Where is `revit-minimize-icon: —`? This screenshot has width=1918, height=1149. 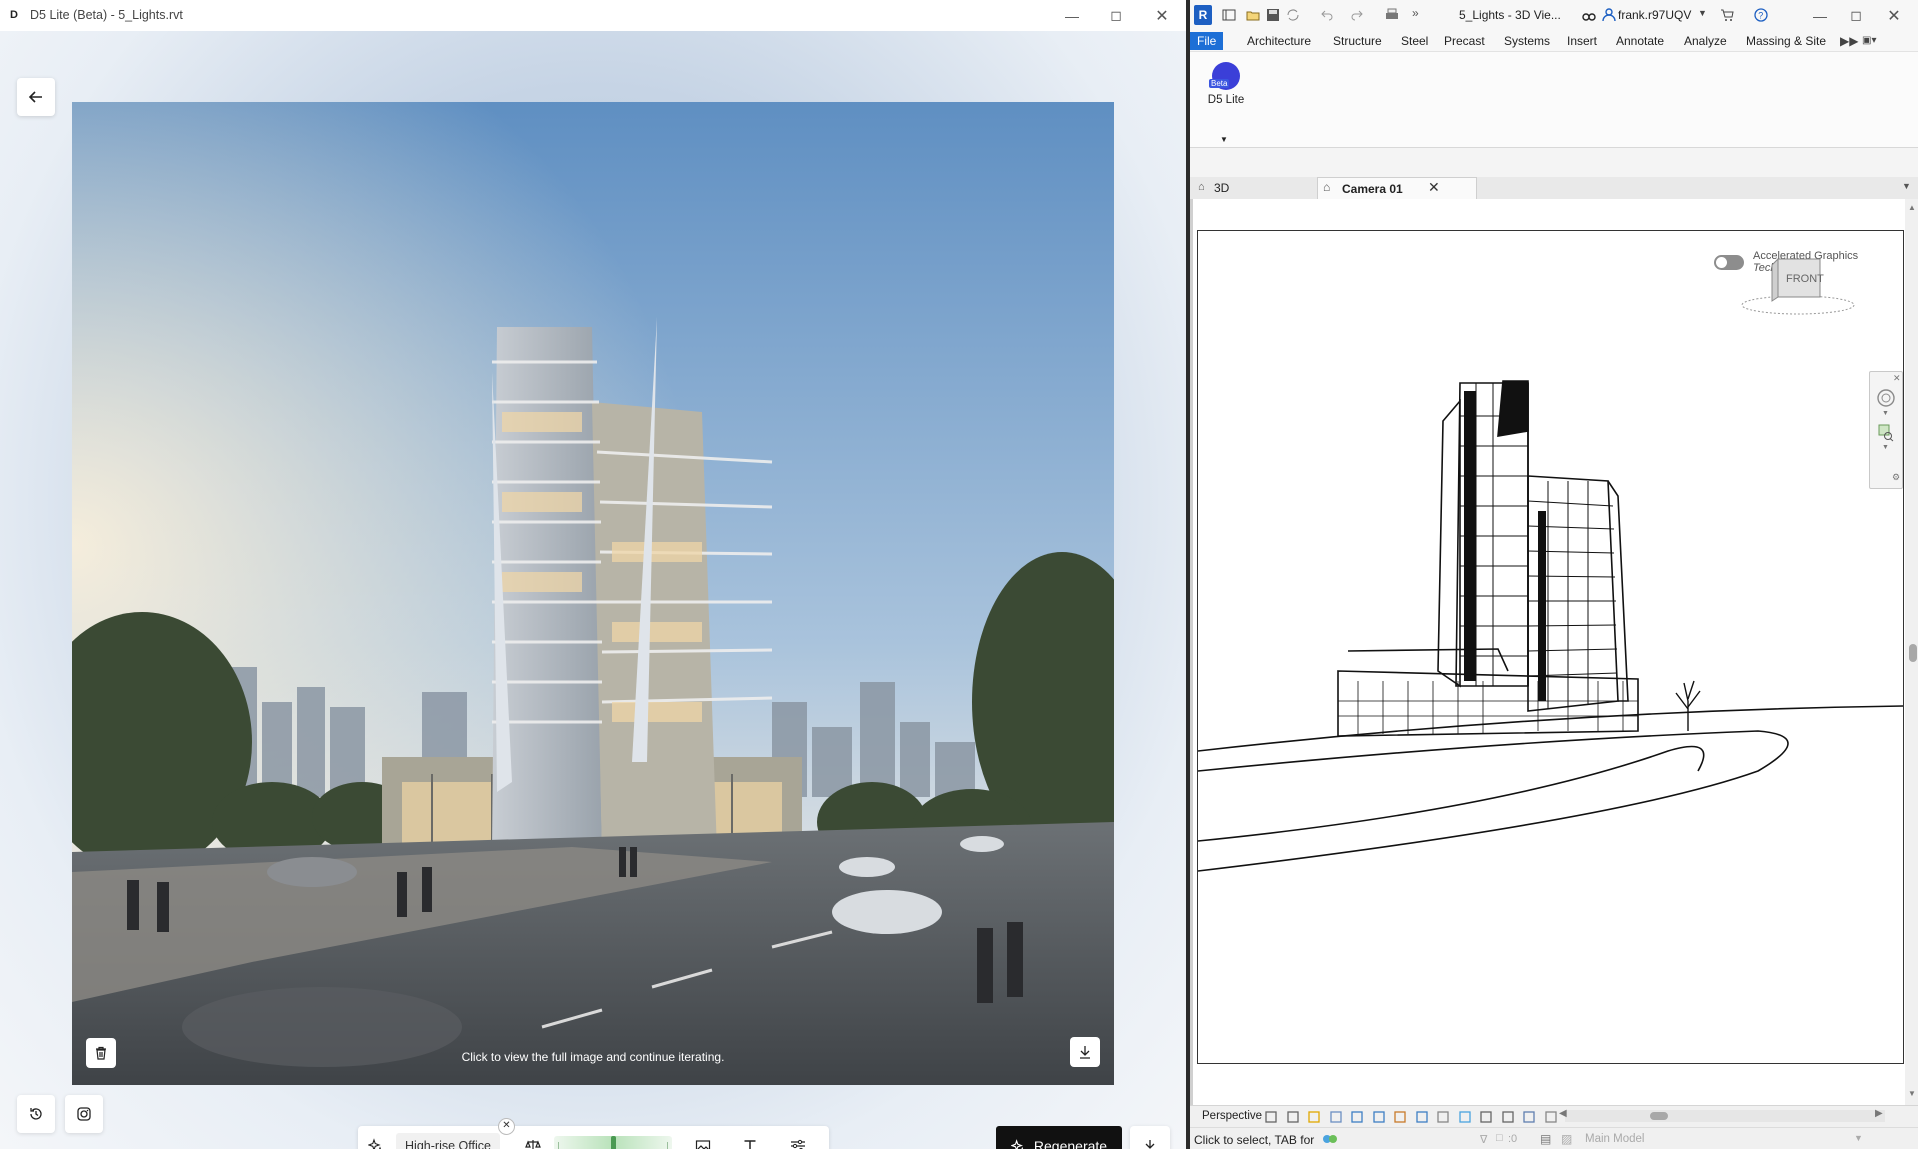
revit-minimize-icon: — is located at coordinates (1820, 15).